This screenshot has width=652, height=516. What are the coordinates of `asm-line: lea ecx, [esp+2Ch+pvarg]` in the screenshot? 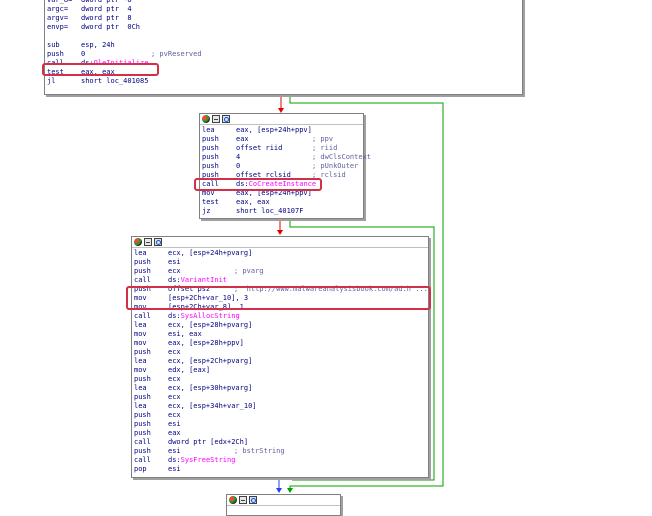 It's located at (281, 361).